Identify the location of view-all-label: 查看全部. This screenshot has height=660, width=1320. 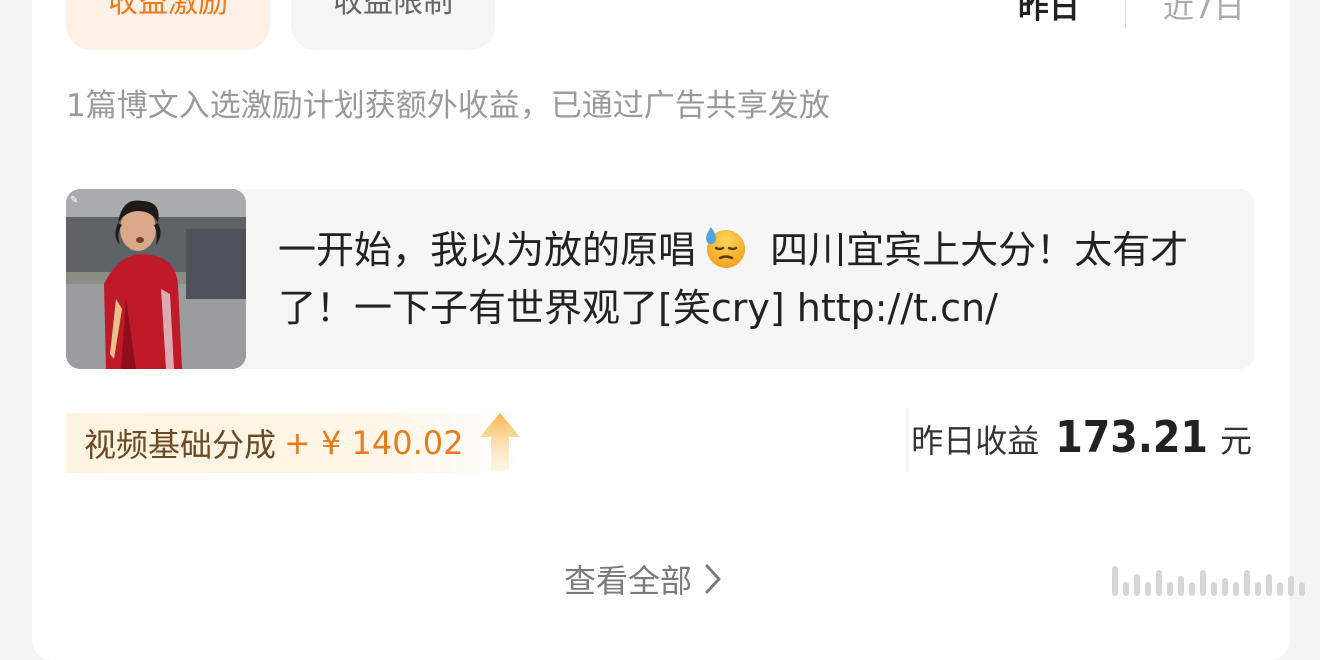
(628, 581).